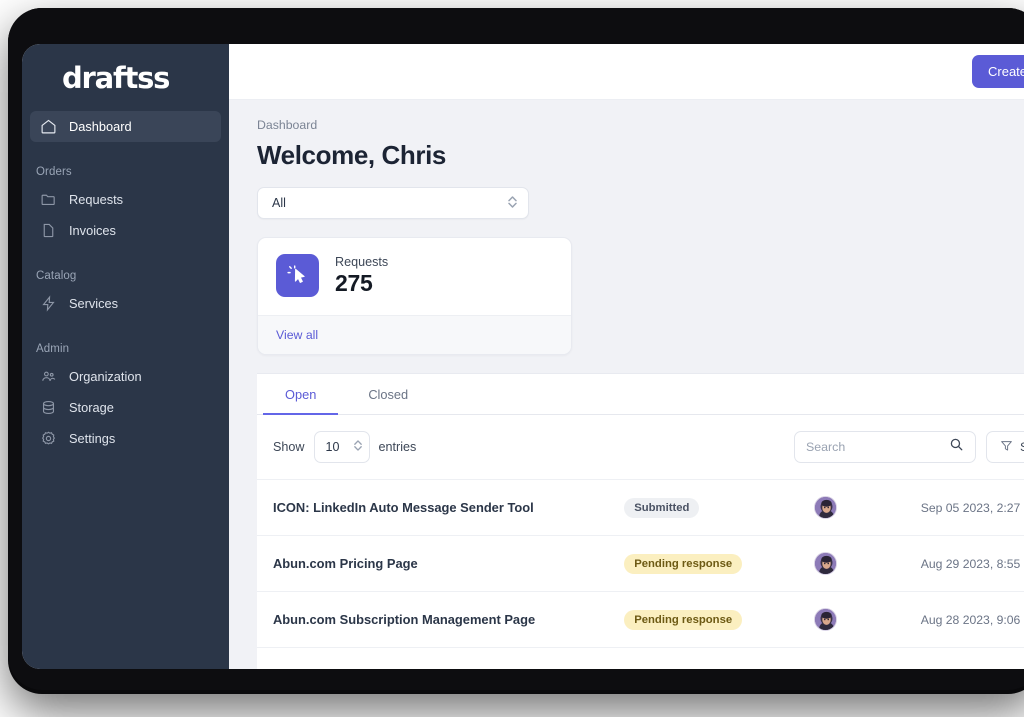 The image size is (1024, 717). Describe the element at coordinates (48, 407) in the screenshot. I see `database-icon` at that location.